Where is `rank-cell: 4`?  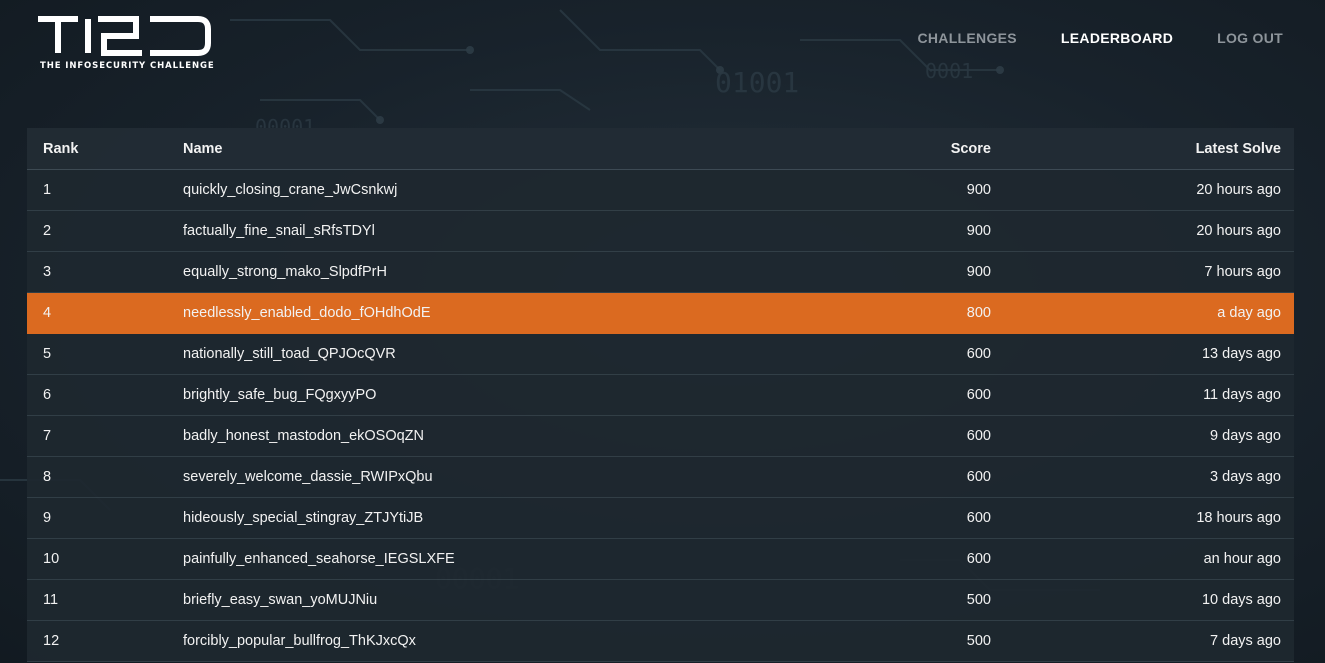
rank-cell: 4 is located at coordinates (47, 313).